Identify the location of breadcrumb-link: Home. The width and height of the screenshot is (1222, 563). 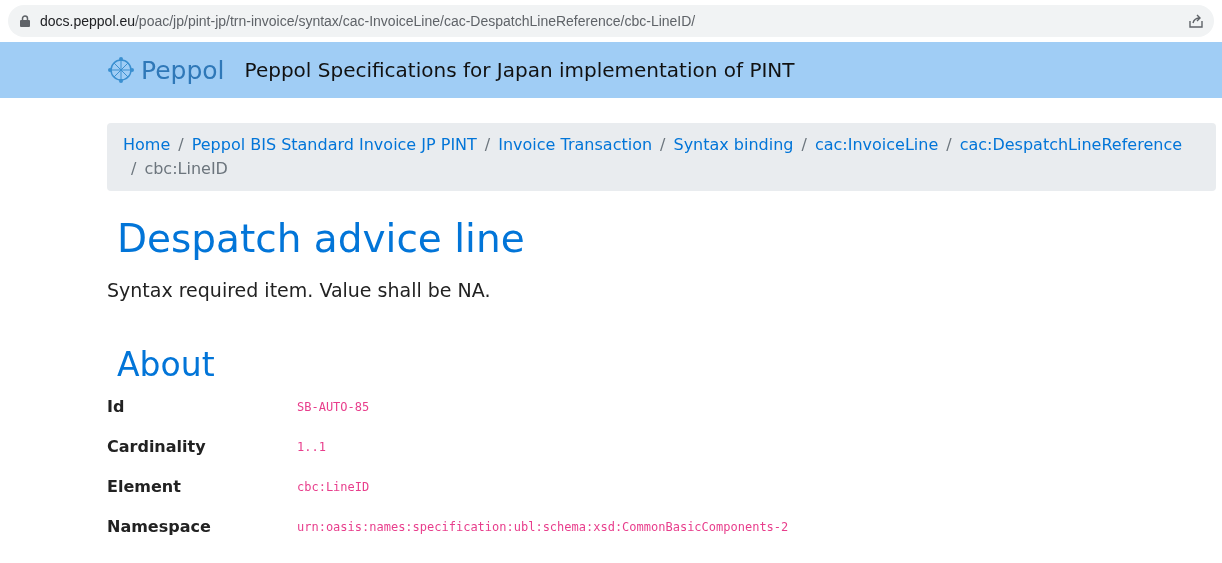
(147, 144).